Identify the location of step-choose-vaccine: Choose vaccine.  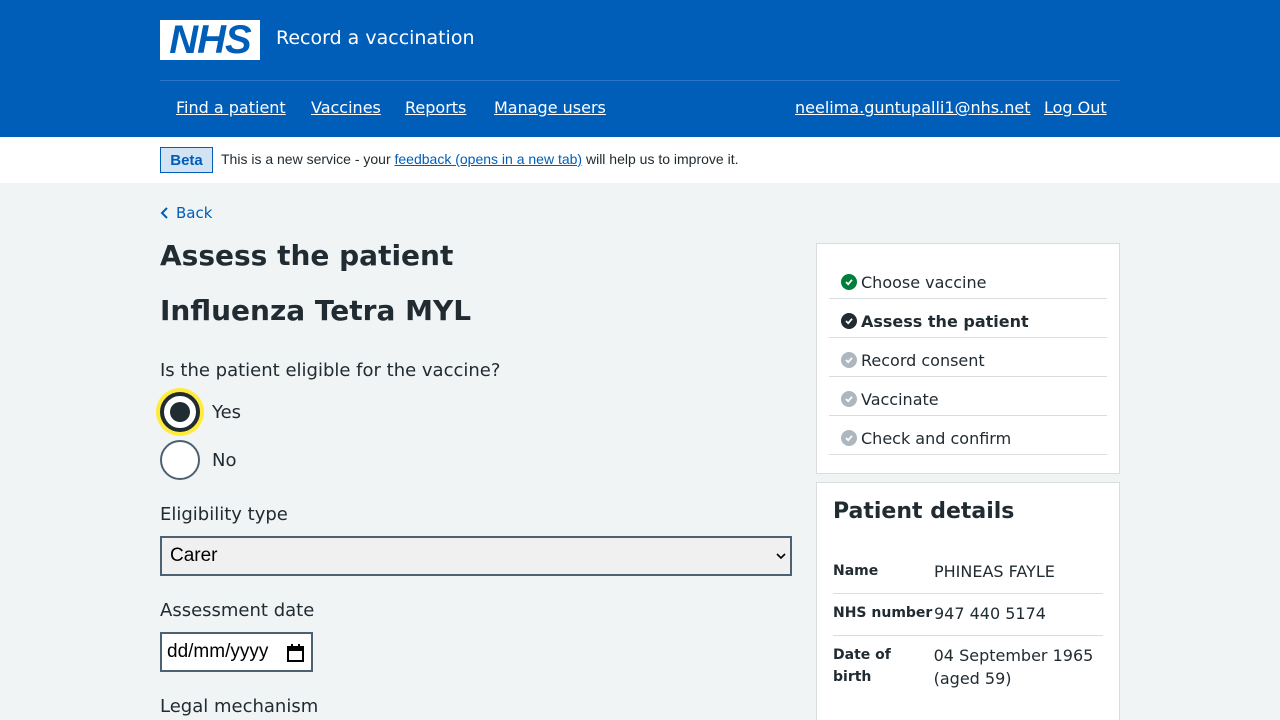
(968, 279).